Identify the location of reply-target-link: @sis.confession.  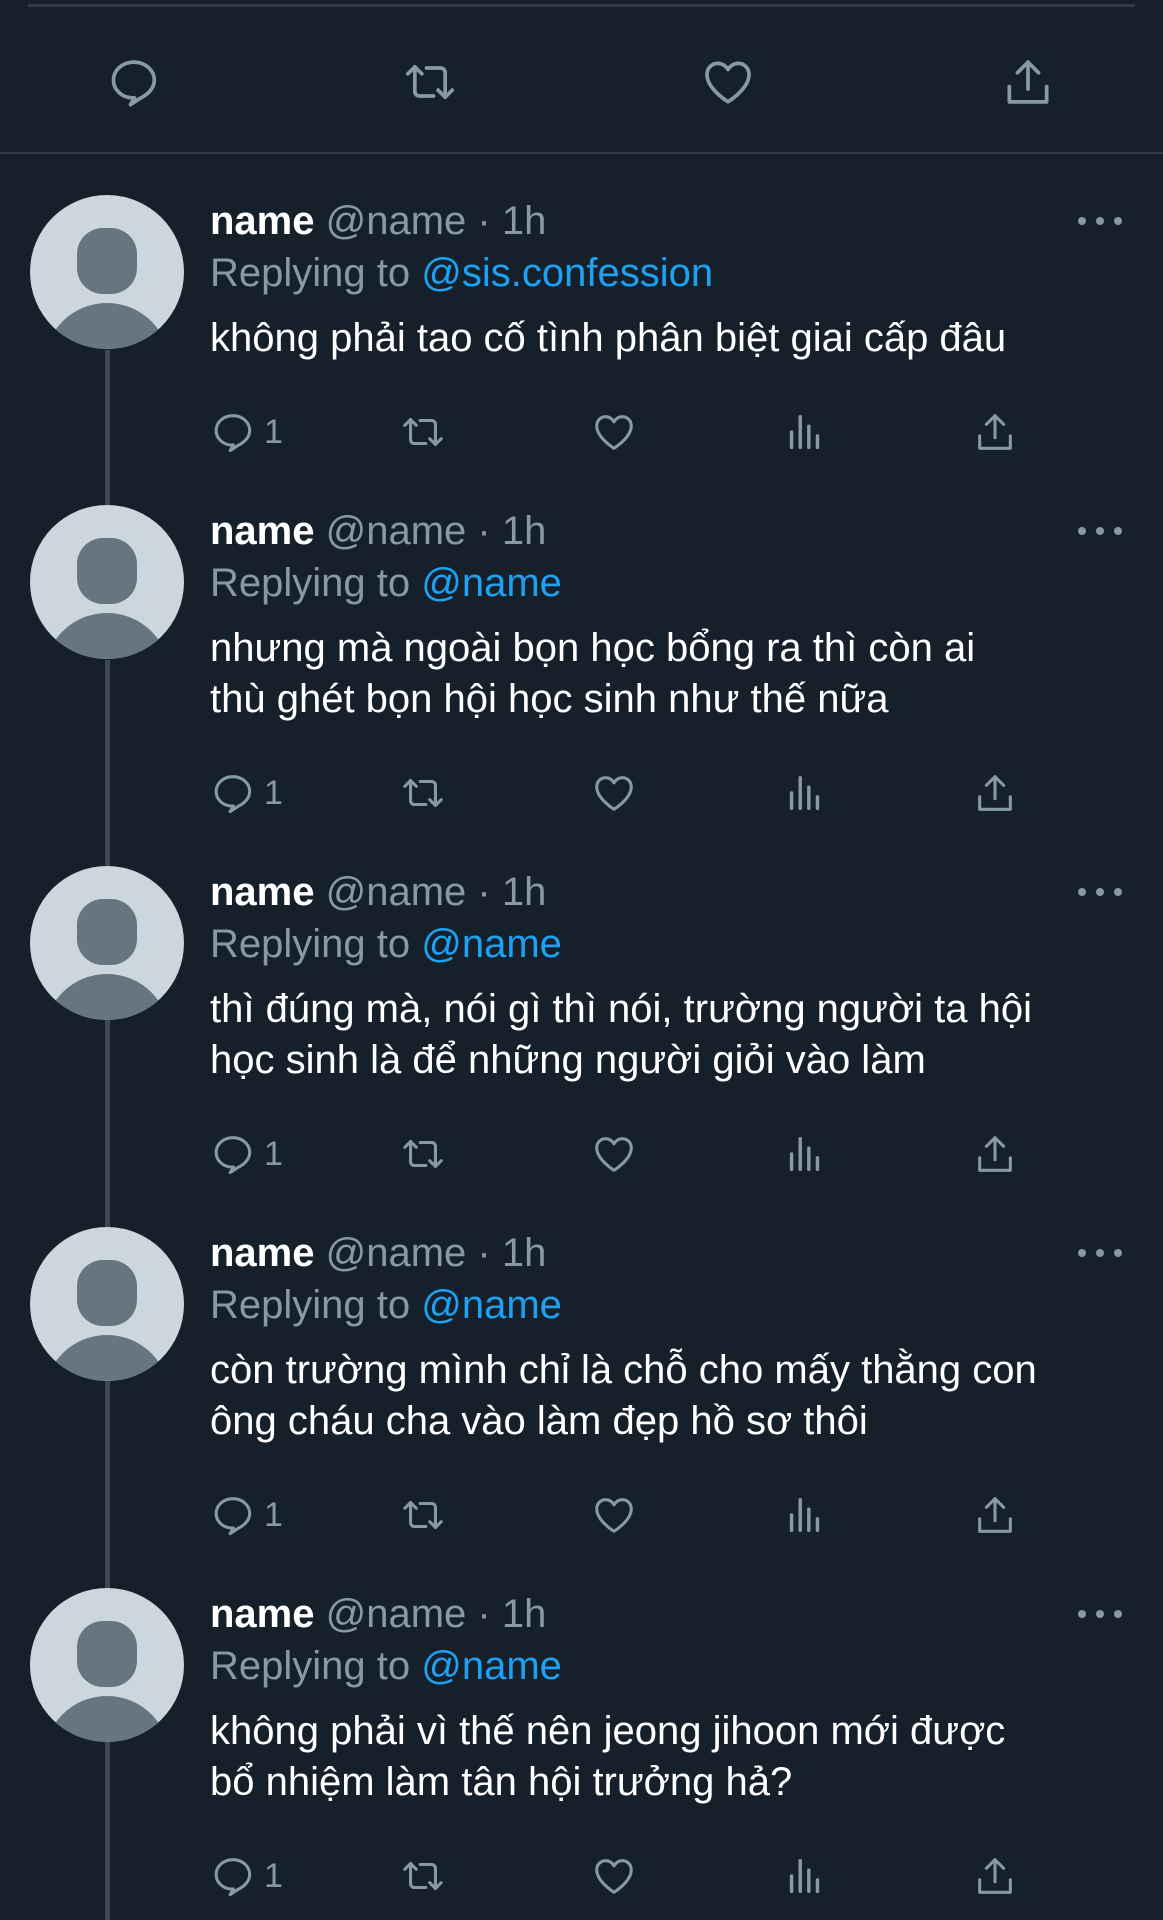
(567, 273).